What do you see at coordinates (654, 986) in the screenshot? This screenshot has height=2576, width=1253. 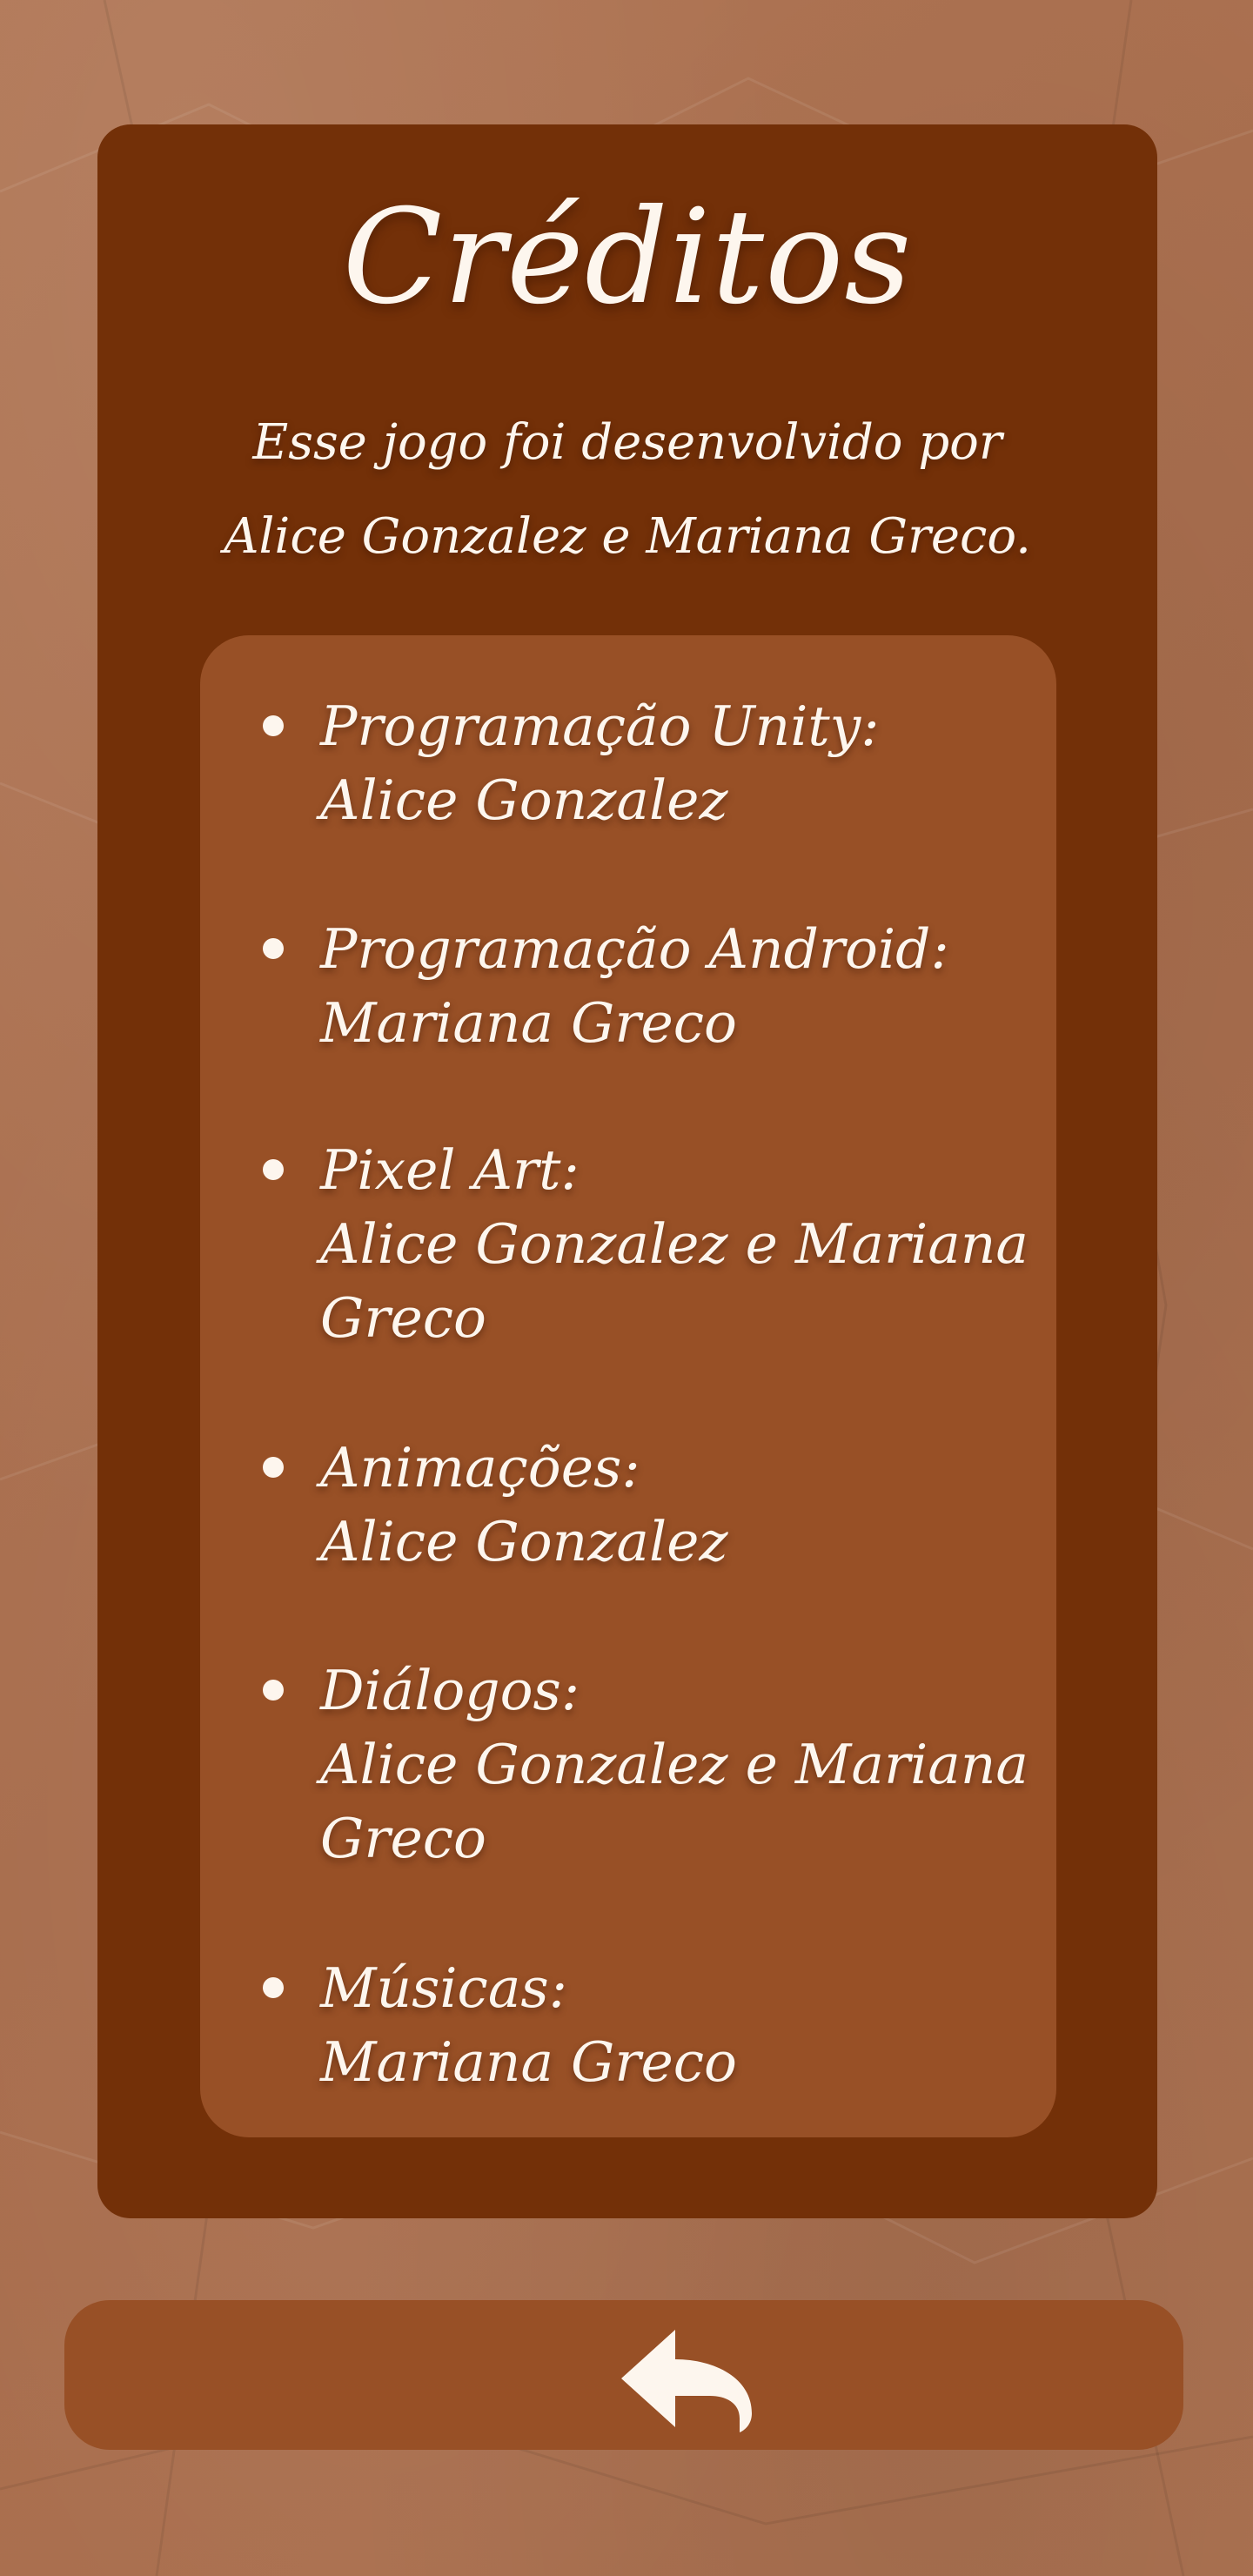 I see `role-item-programacao-android: Programação Android: Mariana Greco` at bounding box center [654, 986].